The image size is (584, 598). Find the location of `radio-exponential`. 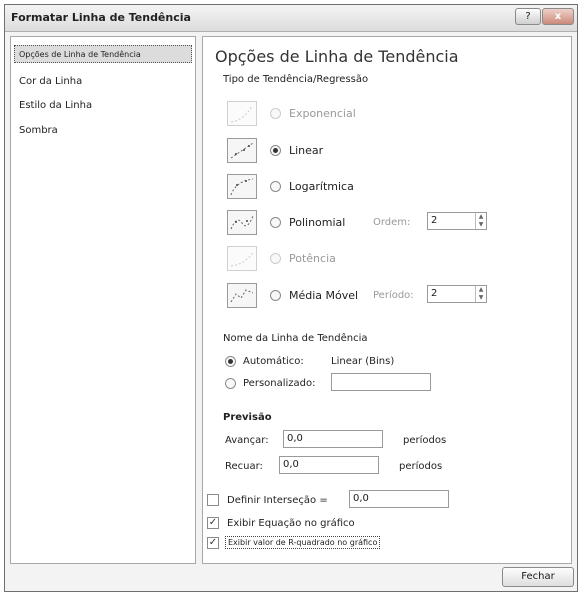

radio-exponential is located at coordinates (275, 113).